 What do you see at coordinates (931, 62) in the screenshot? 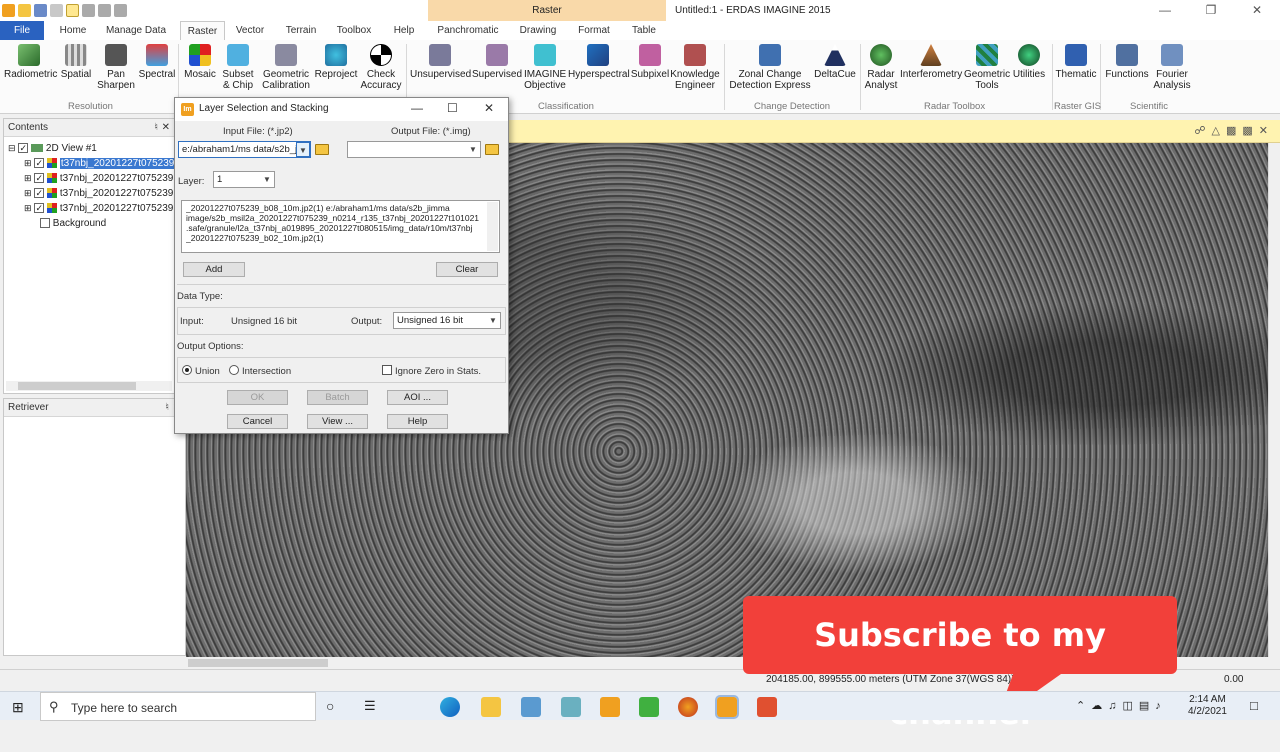
I see `interferometry-button: Interferometry` at bounding box center [931, 62].